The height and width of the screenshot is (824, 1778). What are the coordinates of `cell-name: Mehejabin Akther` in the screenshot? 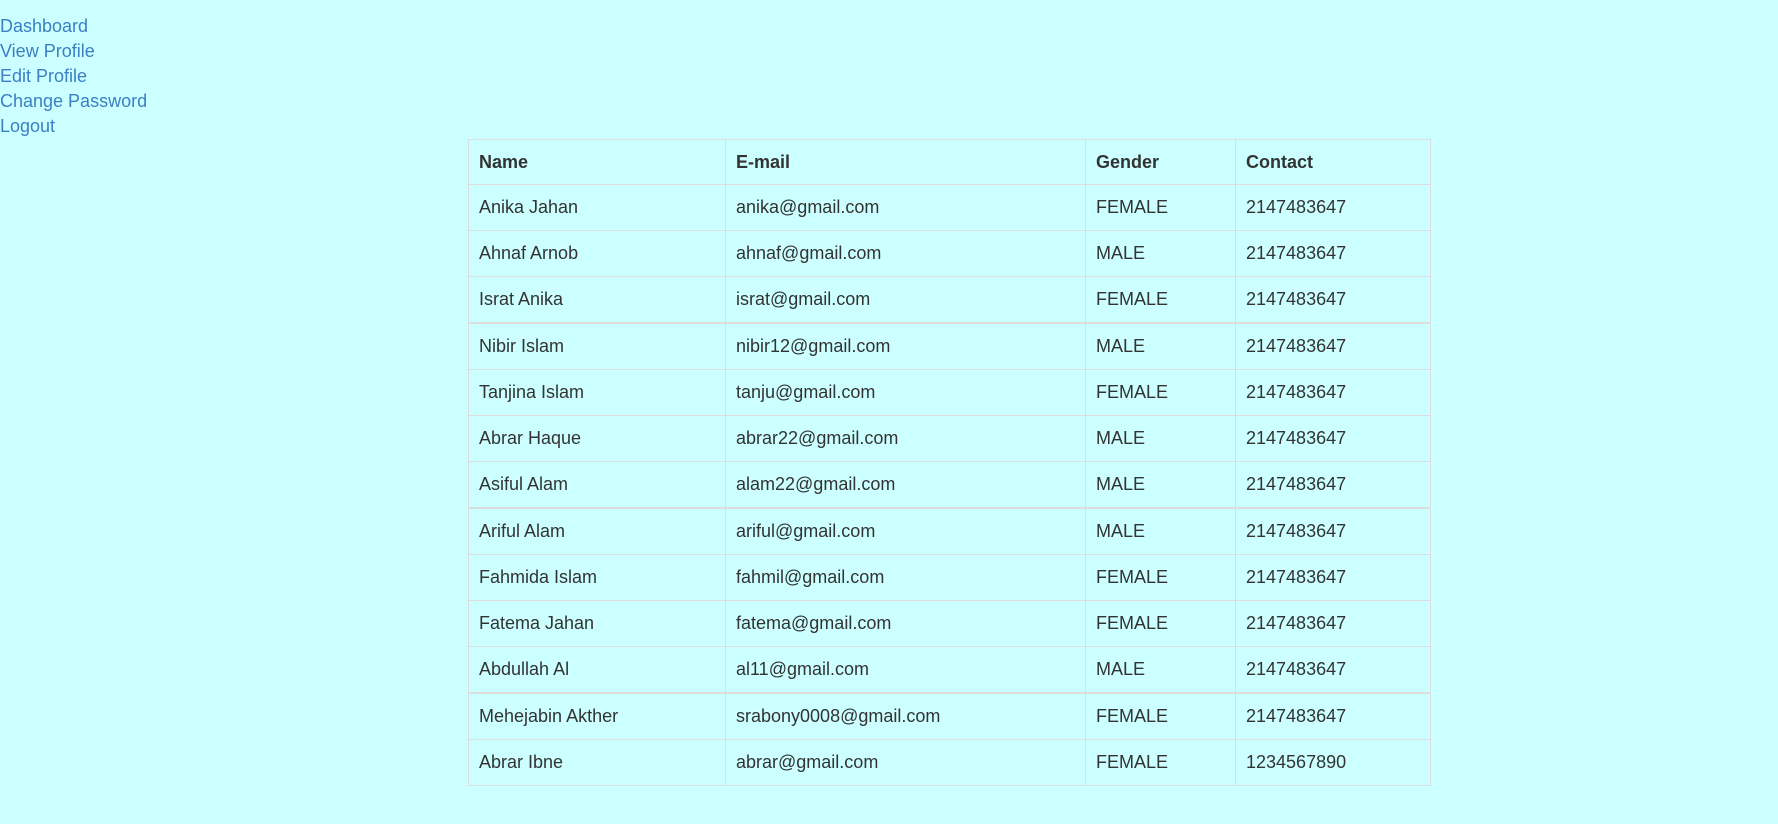 It's located at (597, 716).